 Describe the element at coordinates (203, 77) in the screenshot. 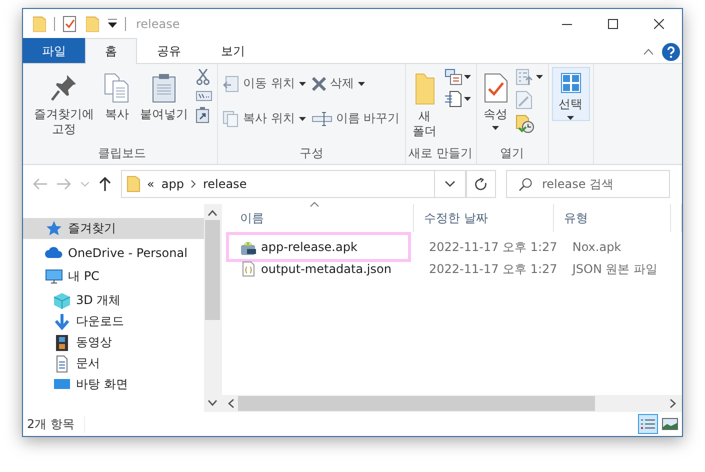

I see `scissors-icon` at that location.